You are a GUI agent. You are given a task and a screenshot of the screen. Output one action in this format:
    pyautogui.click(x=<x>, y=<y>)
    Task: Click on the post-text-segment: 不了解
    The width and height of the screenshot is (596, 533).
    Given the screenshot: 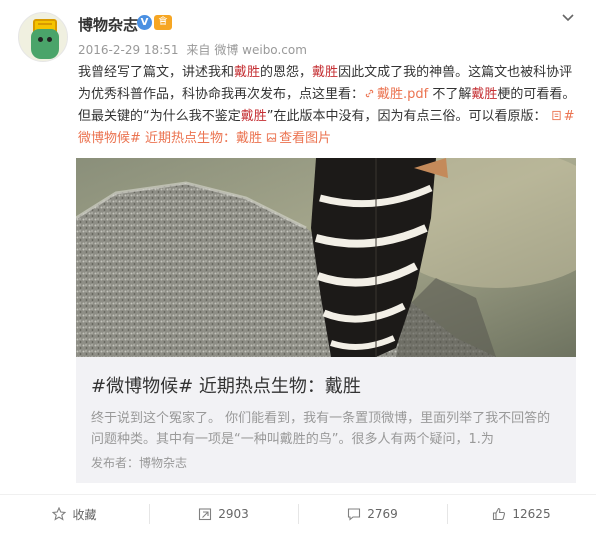 What is the action you would take?
    pyautogui.click(x=450, y=94)
    